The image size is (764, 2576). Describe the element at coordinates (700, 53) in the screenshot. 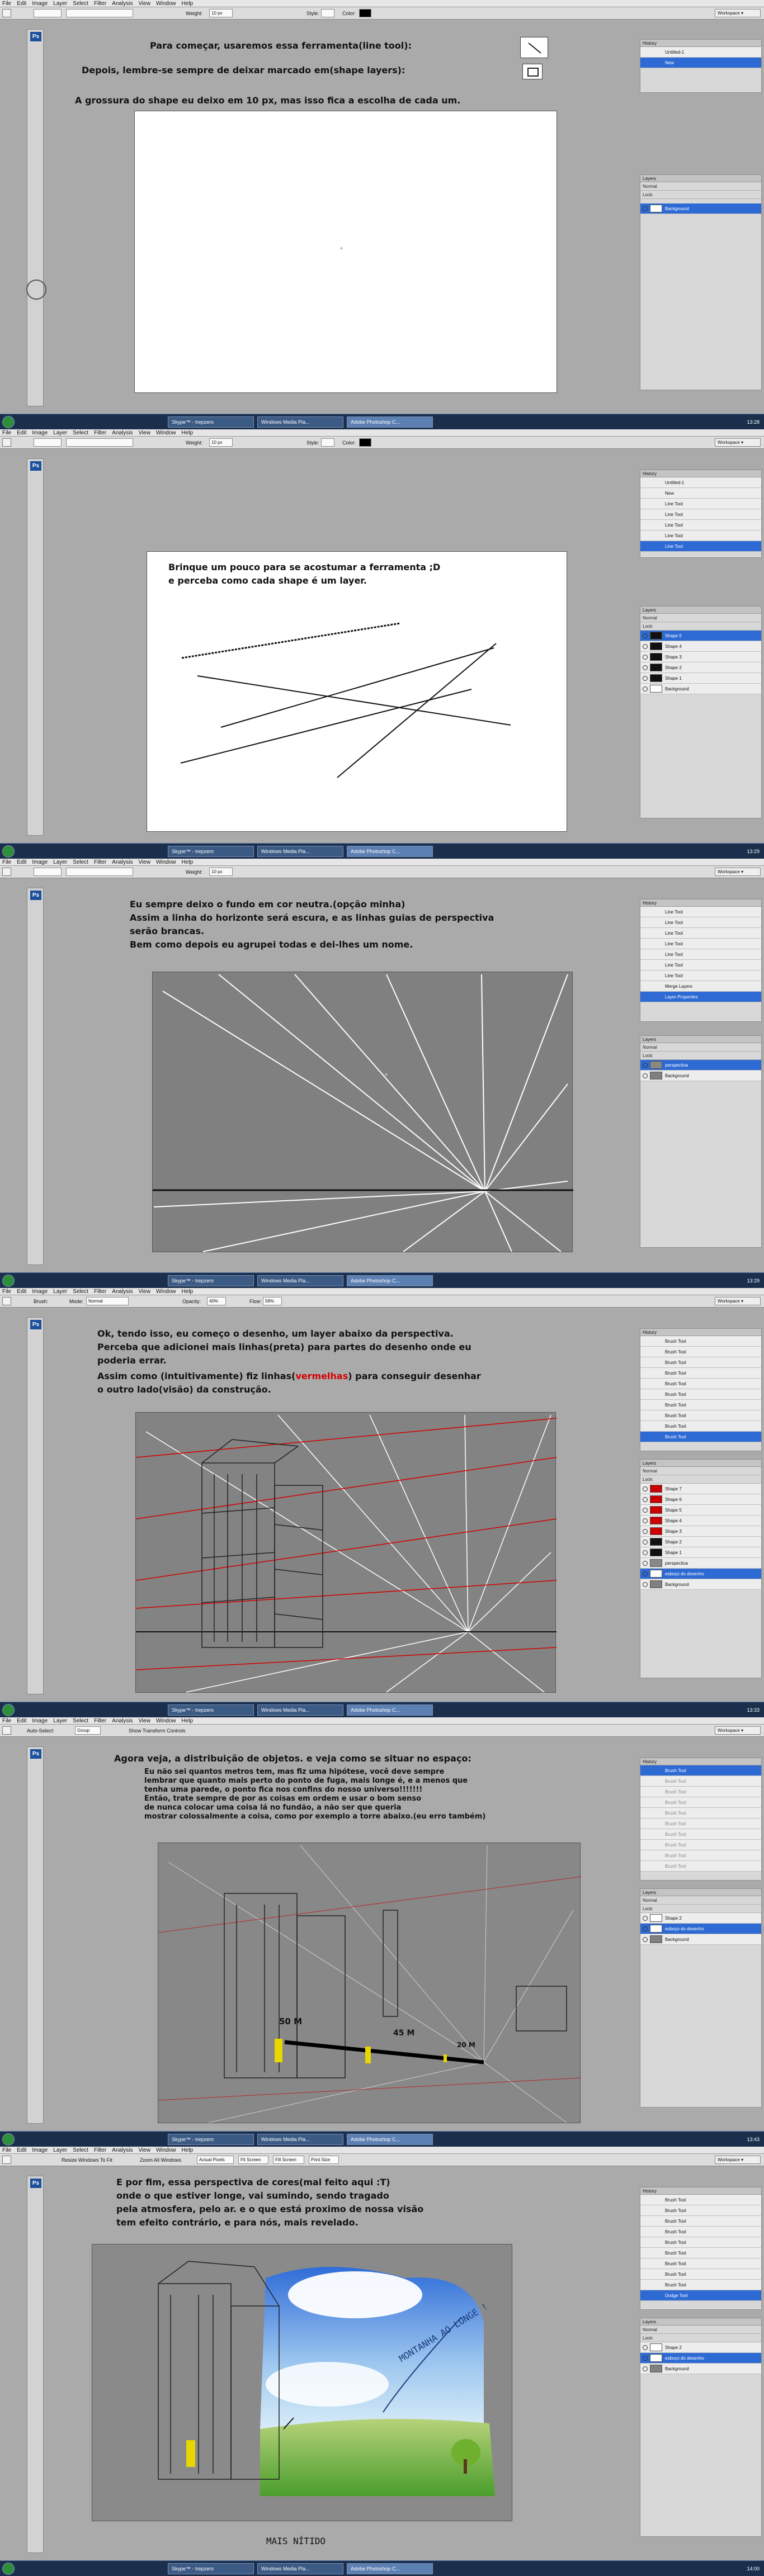

I see `history-item: Untitled-1` at that location.